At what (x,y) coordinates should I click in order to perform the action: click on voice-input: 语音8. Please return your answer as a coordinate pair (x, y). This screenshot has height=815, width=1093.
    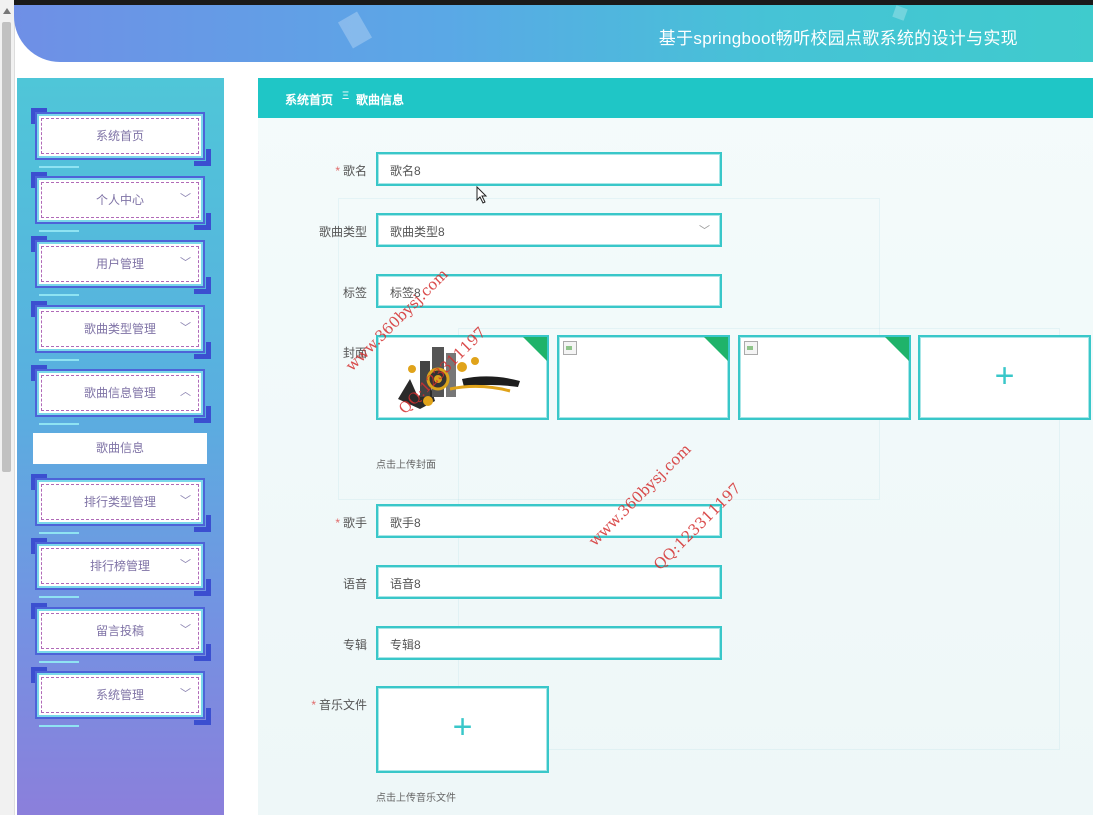
    Looking at the image, I should click on (549, 582).